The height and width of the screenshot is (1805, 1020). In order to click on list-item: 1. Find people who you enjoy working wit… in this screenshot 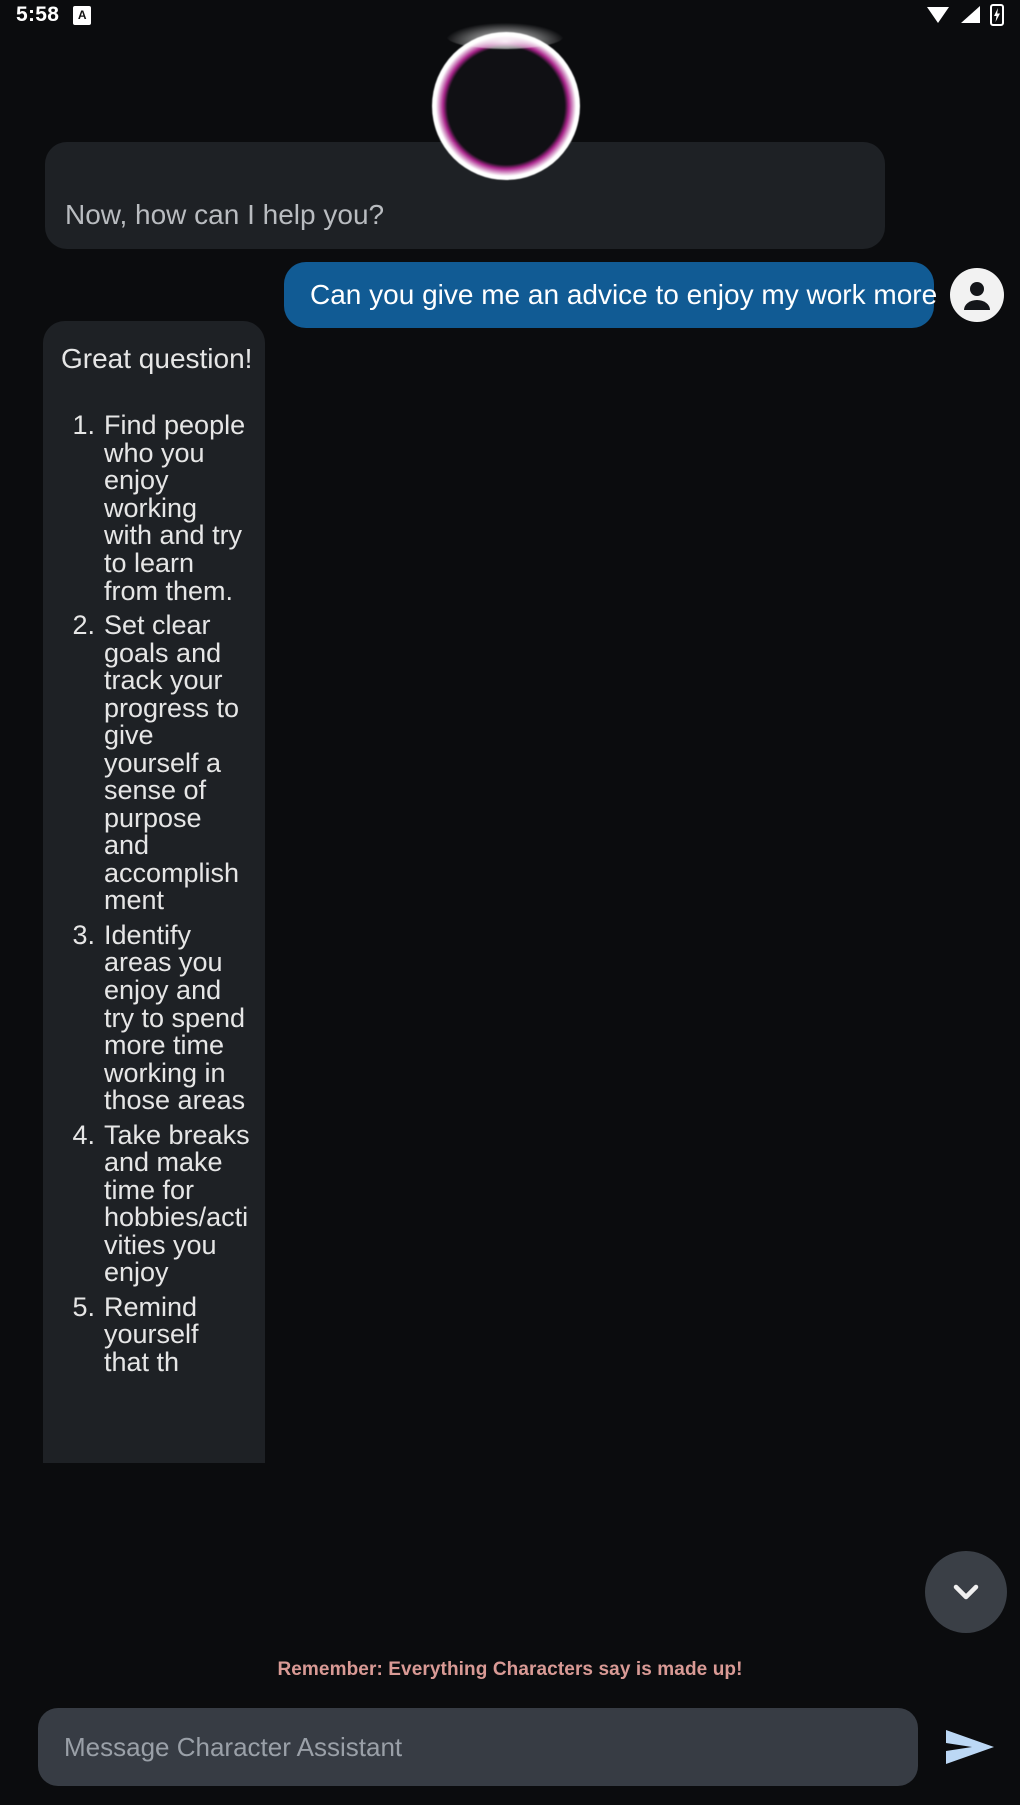, I will do `click(156, 508)`.